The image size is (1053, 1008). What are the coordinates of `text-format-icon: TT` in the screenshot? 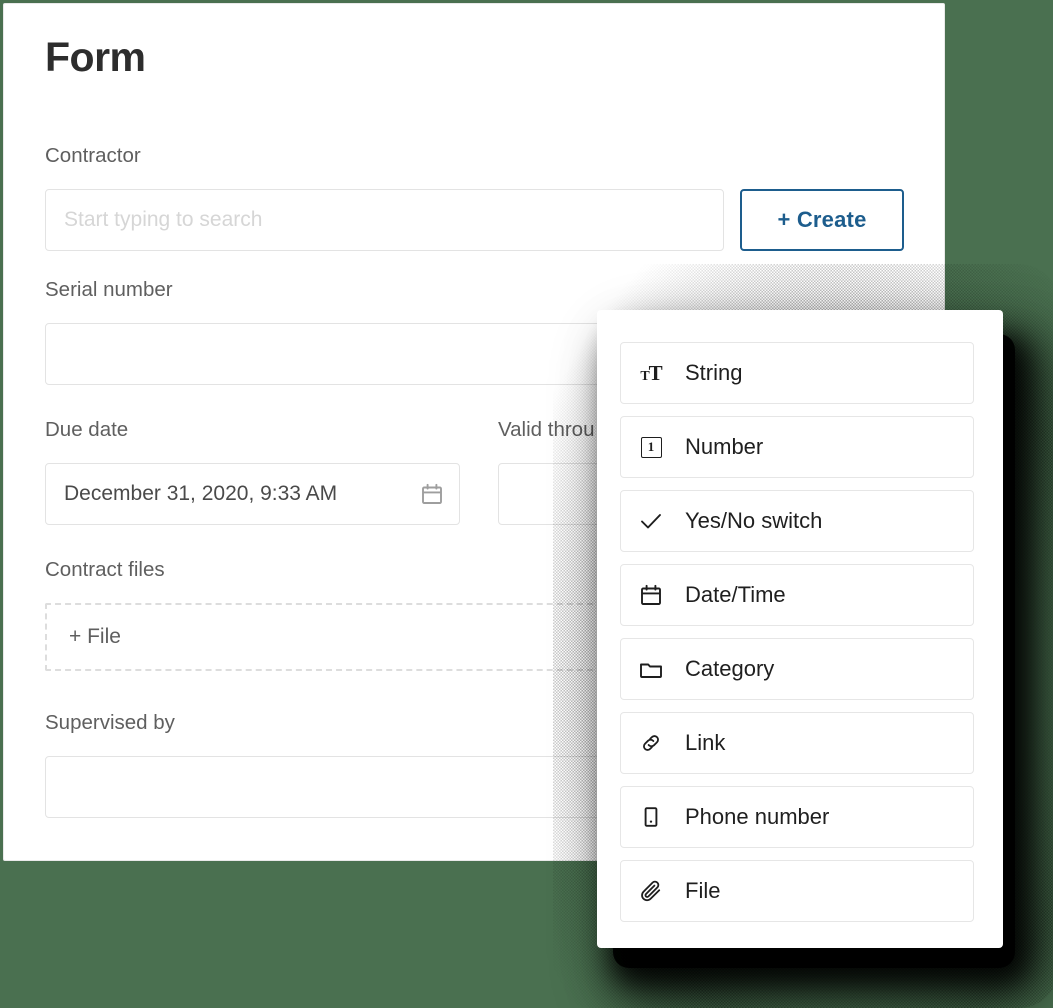 It's located at (651, 372).